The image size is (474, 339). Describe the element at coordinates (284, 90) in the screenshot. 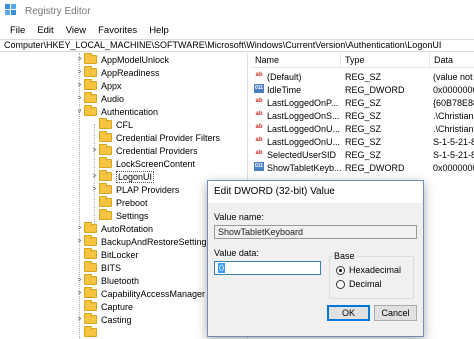

I see `value-name: IdleTime` at that location.